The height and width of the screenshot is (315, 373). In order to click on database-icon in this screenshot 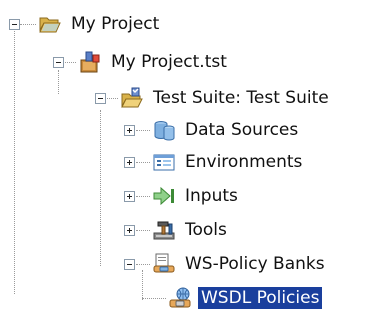, I will do `click(164, 130)`.